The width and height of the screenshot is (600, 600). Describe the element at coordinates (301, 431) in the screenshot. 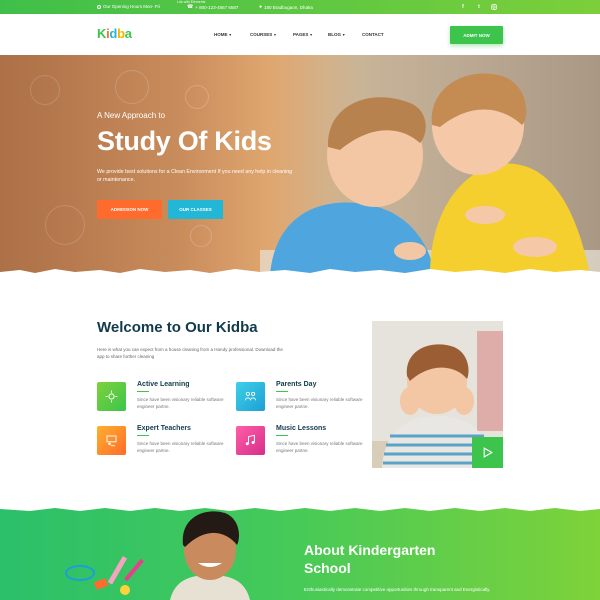

I see `feature-title: Music Lessons` at that location.